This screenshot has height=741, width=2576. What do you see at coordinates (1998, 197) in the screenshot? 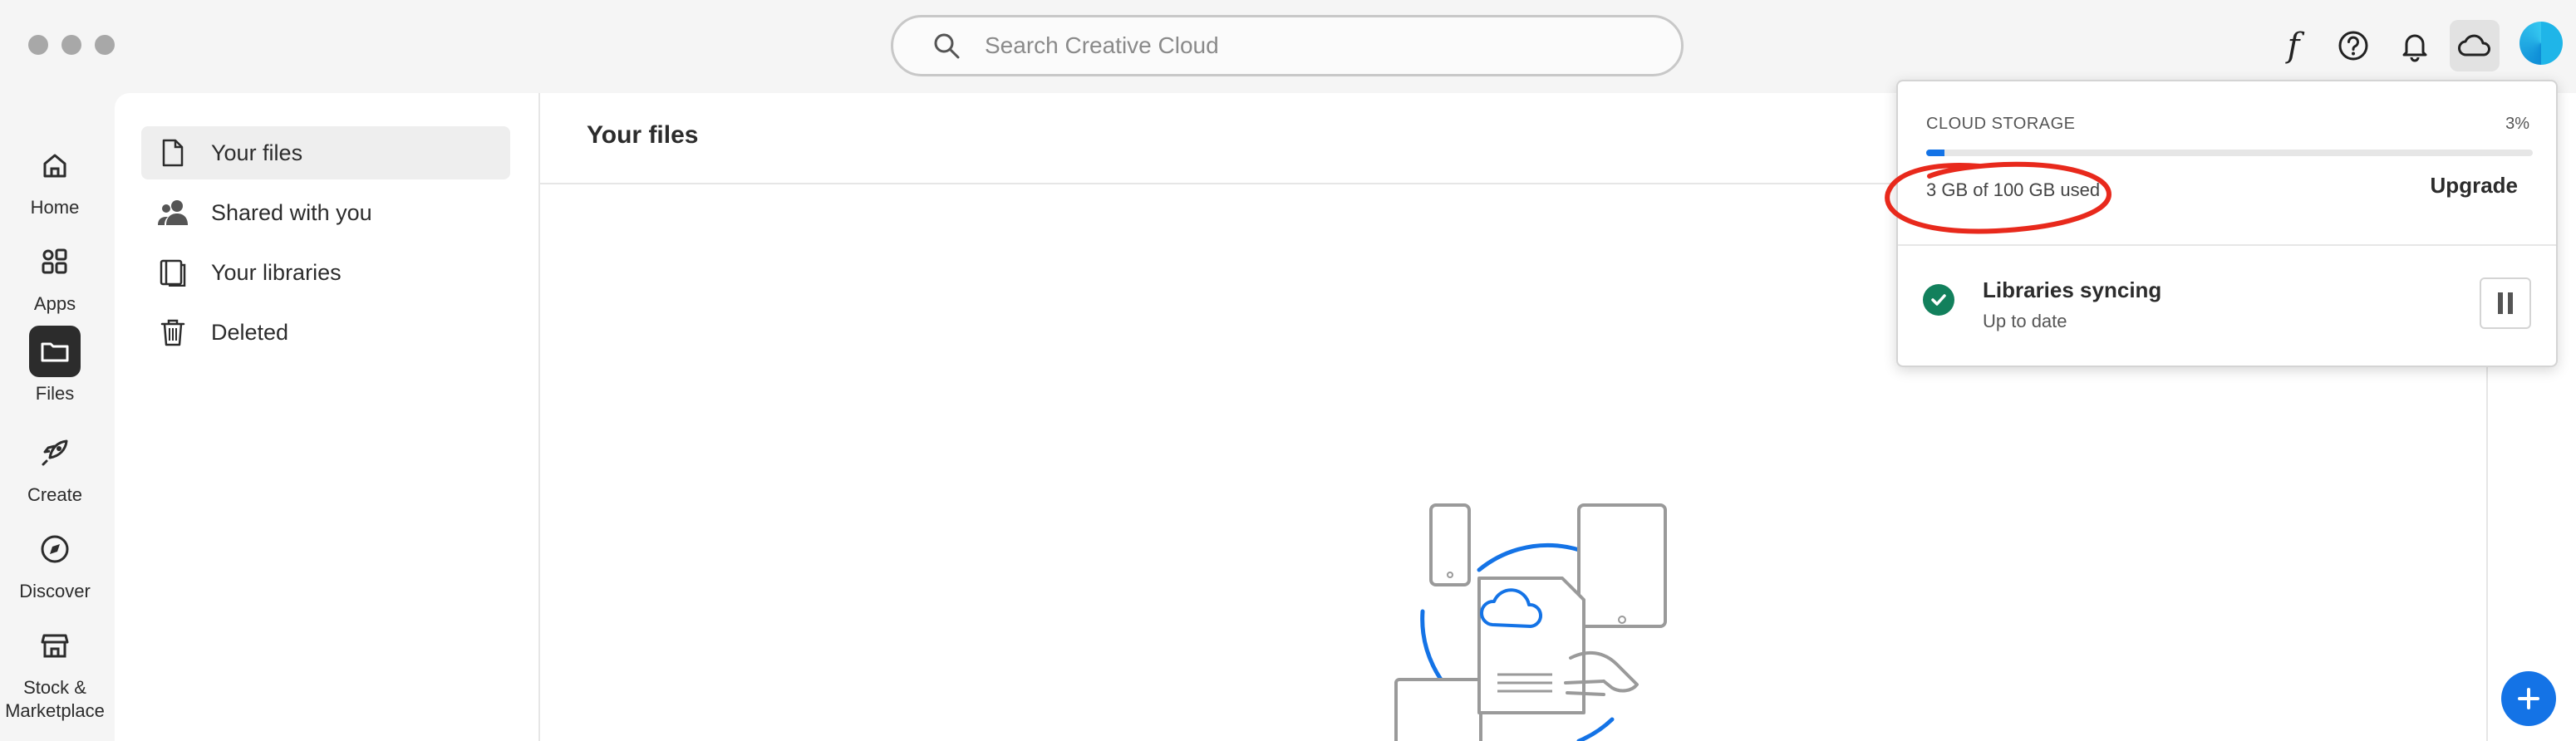
I see `annotation-circle` at bounding box center [1998, 197].